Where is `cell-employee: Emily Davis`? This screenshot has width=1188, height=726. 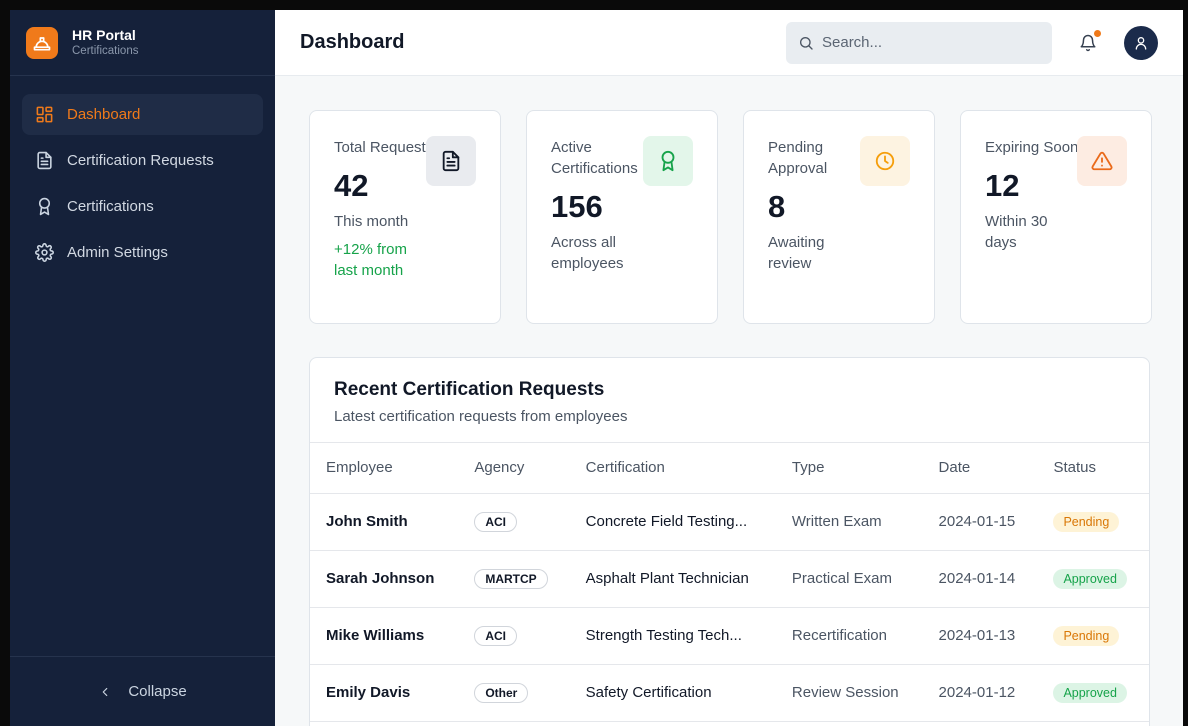 cell-employee: Emily Davis is located at coordinates (384, 693).